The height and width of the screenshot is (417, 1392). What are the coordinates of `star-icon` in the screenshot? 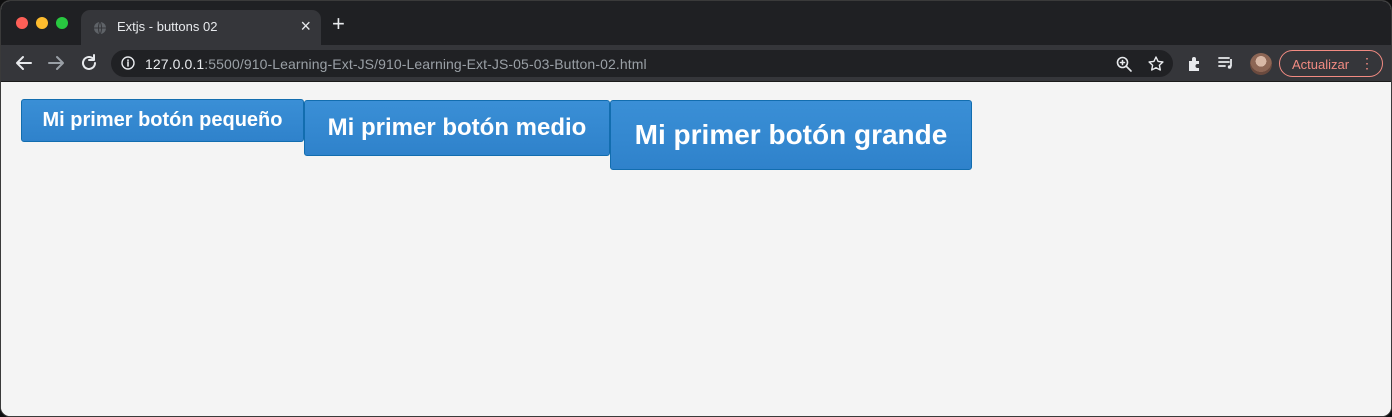 It's located at (1156, 64).